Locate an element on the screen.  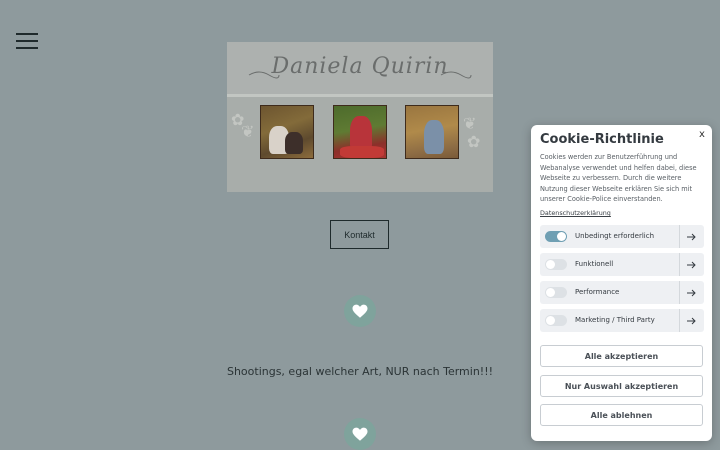
category-label: Performance is located at coordinates (597, 292).